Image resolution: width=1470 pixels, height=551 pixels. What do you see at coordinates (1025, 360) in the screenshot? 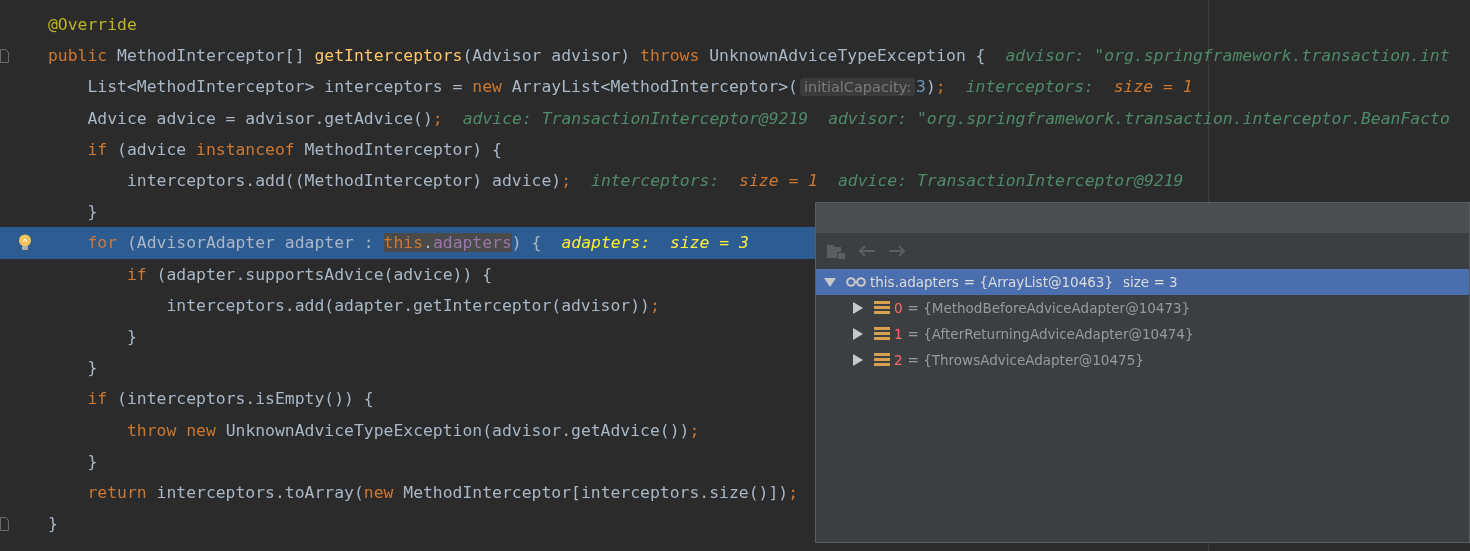
I see `variable-value: = {ThrowsAdviceAdapter@10475}` at bounding box center [1025, 360].